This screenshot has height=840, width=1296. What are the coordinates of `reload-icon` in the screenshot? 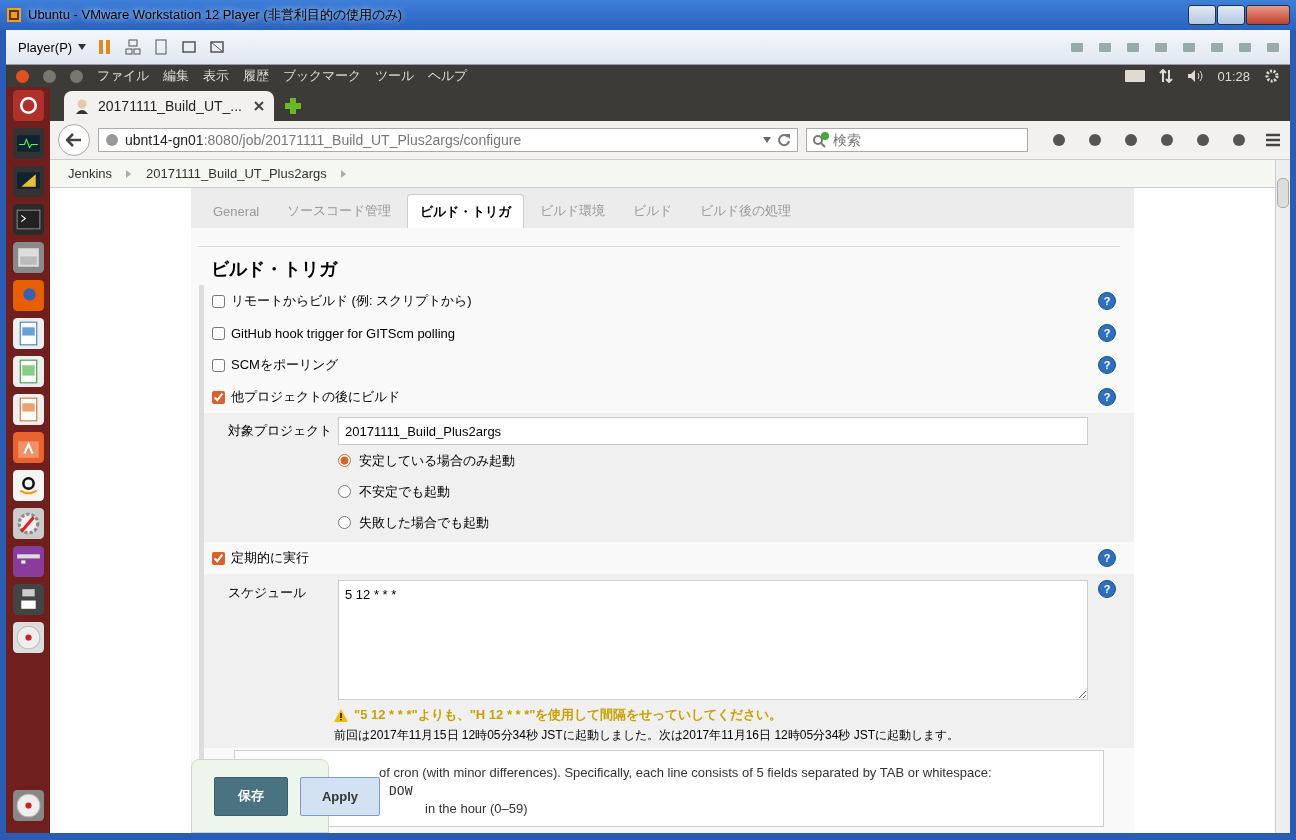 It's located at (784, 140).